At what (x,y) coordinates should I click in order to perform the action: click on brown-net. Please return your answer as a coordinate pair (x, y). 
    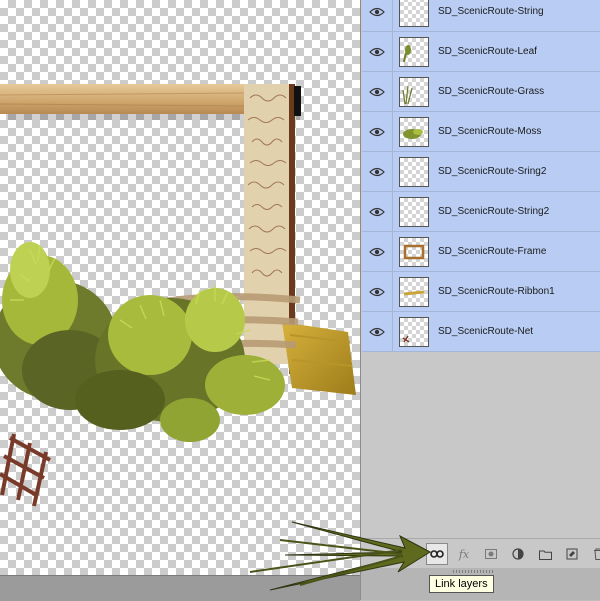
    Looking at the image, I should click on (25, 470).